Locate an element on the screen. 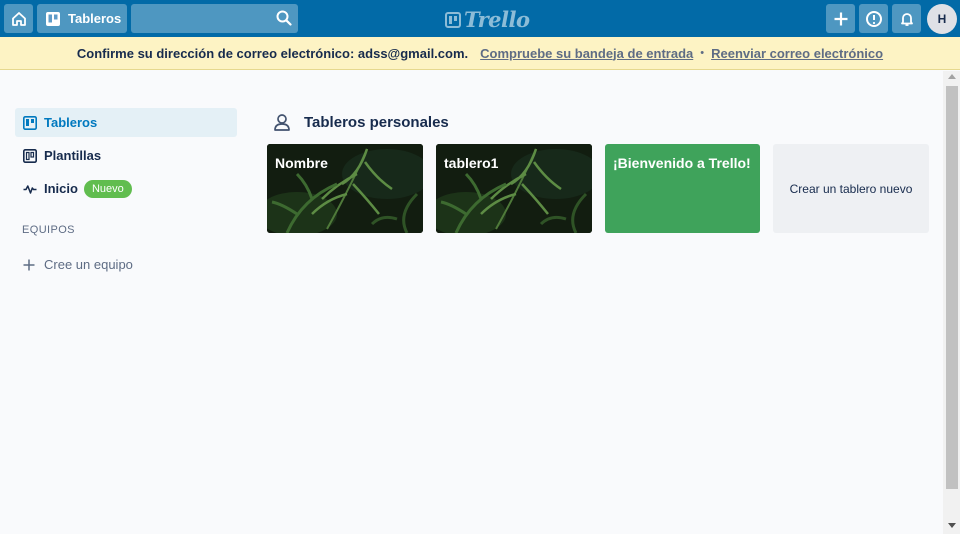 Image resolution: width=960 pixels, height=534 pixels. bell-icon is located at coordinates (906, 19).